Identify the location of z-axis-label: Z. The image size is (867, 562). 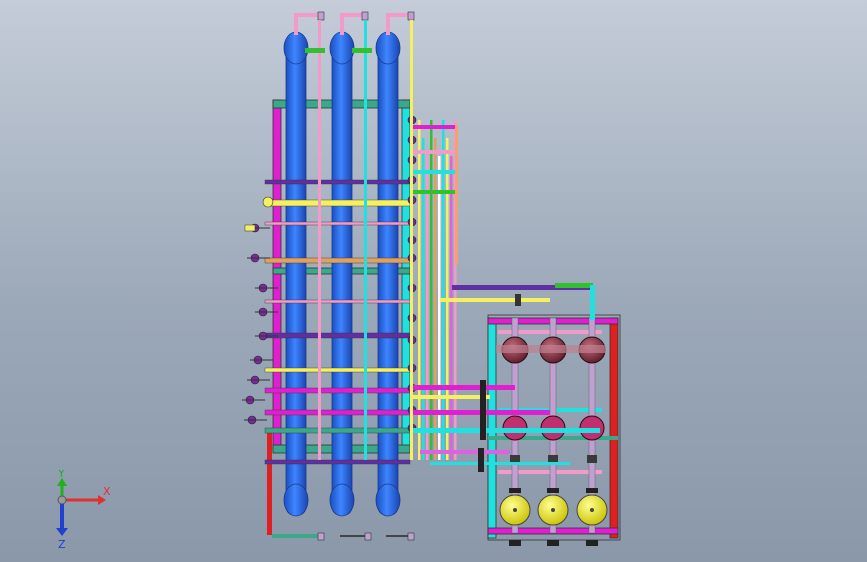
(62, 544).